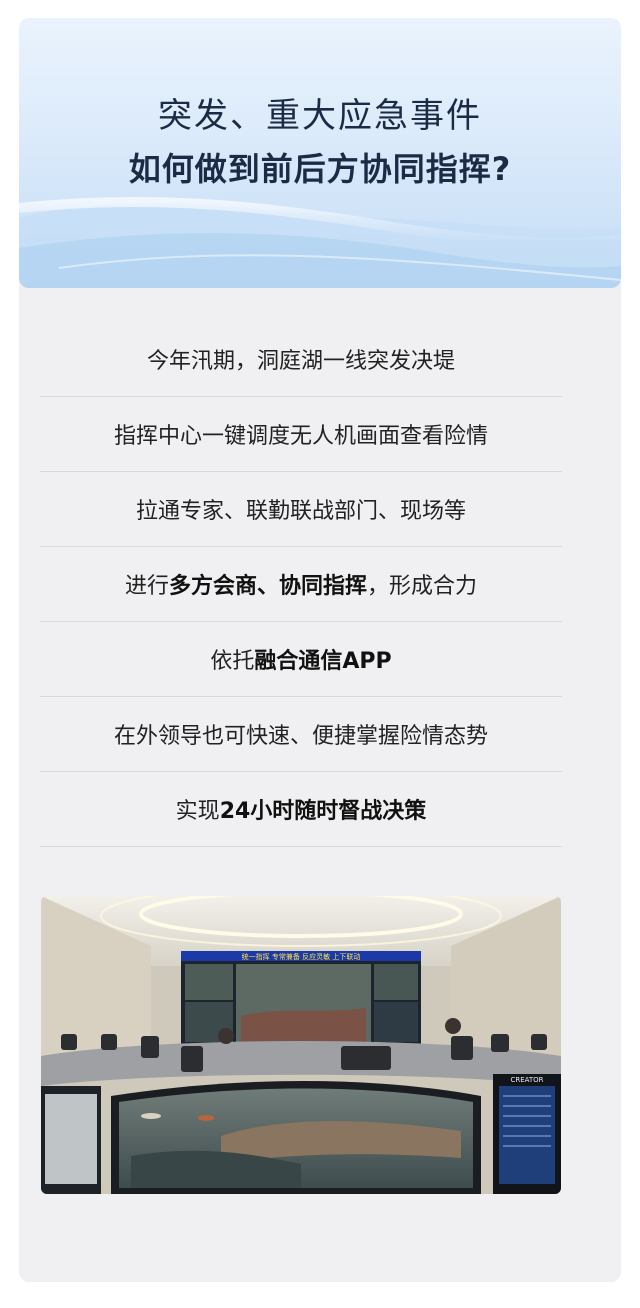  I want to click on list-item-emphasis: 24小时随时督战决策, so click(323, 811).